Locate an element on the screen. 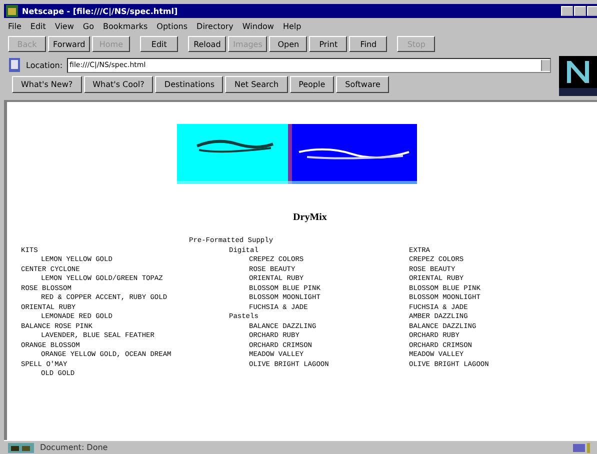  minimize-button is located at coordinates (567, 11).